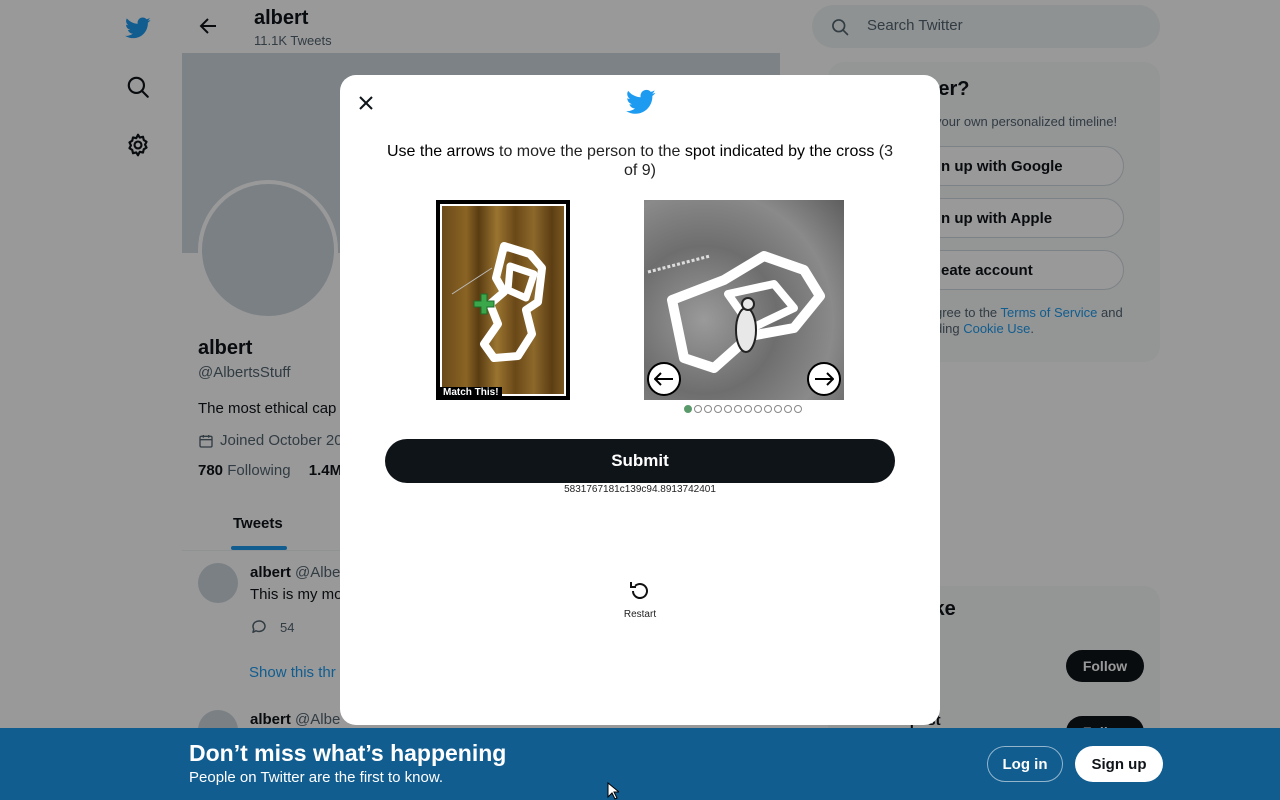  What do you see at coordinates (744, 300) in the screenshot?
I see `puzzle-image` at bounding box center [744, 300].